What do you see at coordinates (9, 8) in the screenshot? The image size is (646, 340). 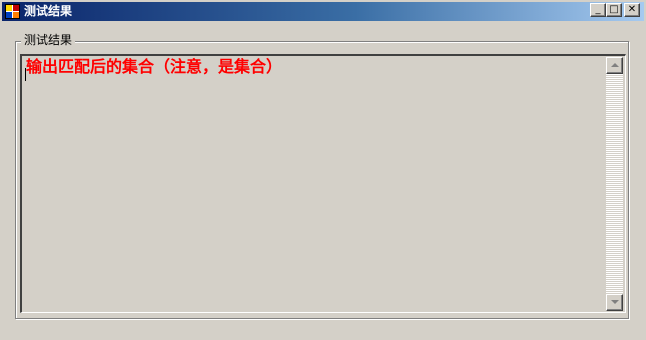 I see `app-icon-yellow-square` at bounding box center [9, 8].